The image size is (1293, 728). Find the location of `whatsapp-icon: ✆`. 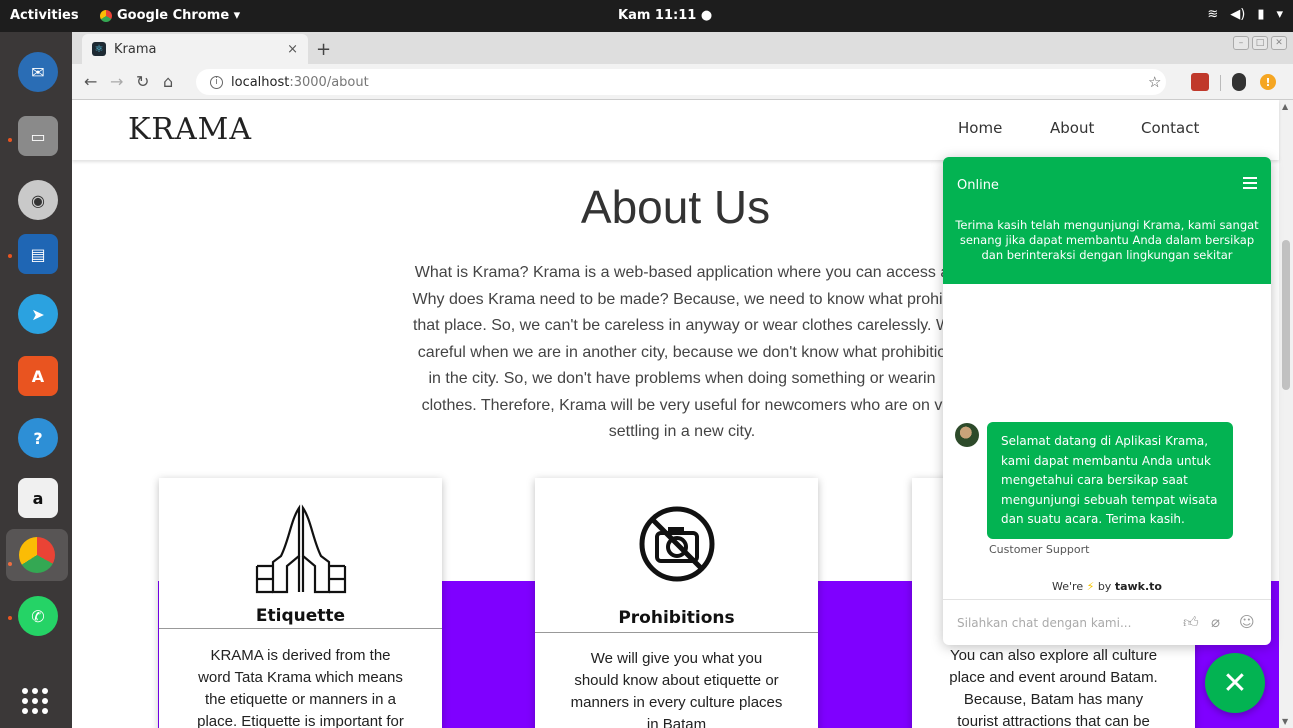

whatsapp-icon: ✆ is located at coordinates (38, 616).